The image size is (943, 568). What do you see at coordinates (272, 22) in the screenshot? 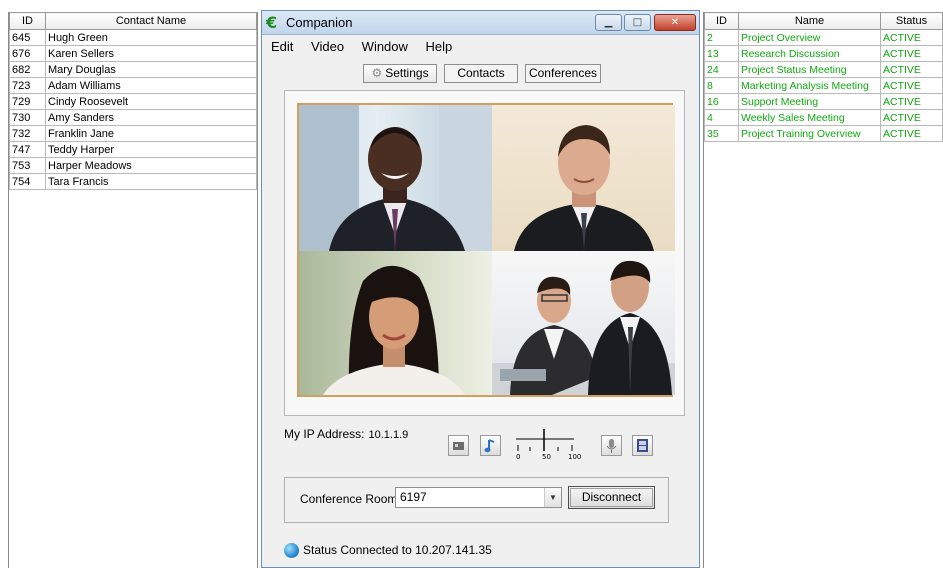
I see `companion-app-icon: €` at bounding box center [272, 22].